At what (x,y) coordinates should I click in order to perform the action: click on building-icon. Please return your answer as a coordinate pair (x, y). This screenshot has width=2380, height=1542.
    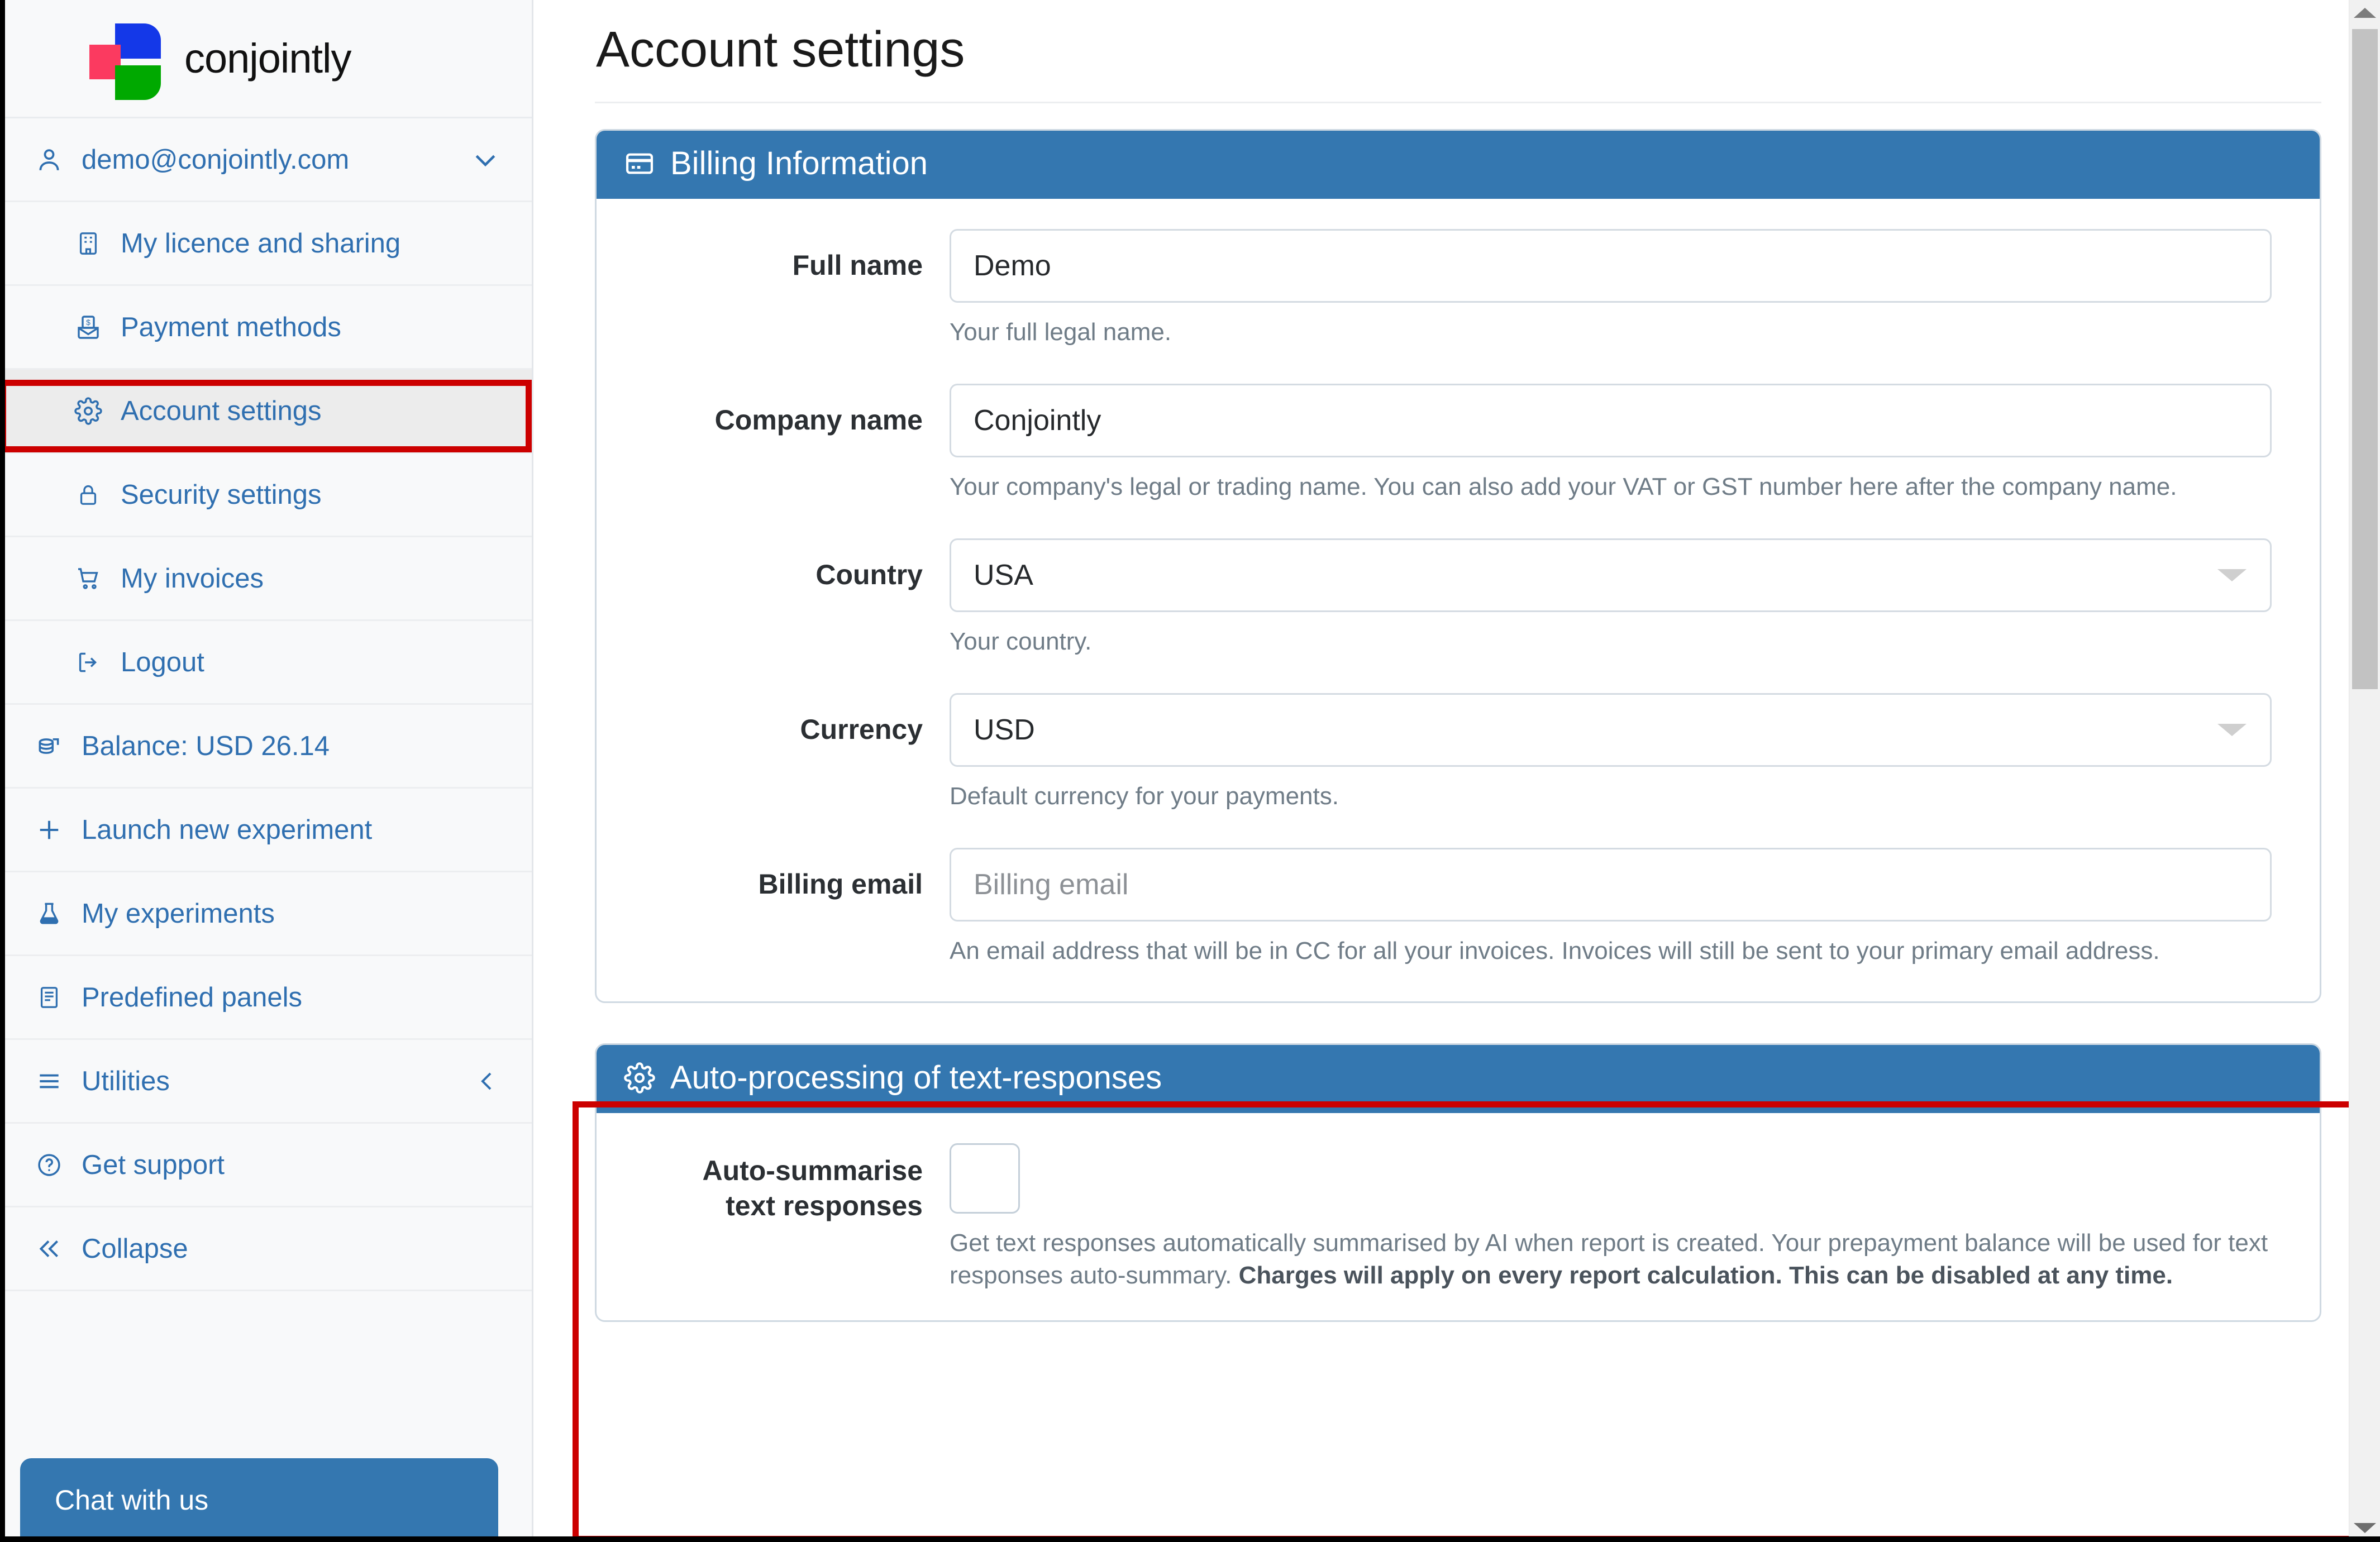
    Looking at the image, I should click on (88, 243).